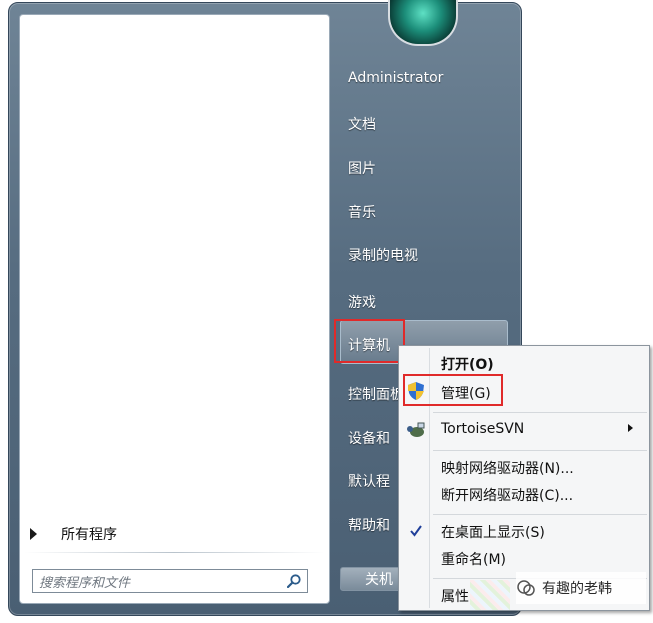 The height and width of the screenshot is (623, 653). Describe the element at coordinates (362, 212) in the screenshot. I see `music-link: 音乐` at that location.